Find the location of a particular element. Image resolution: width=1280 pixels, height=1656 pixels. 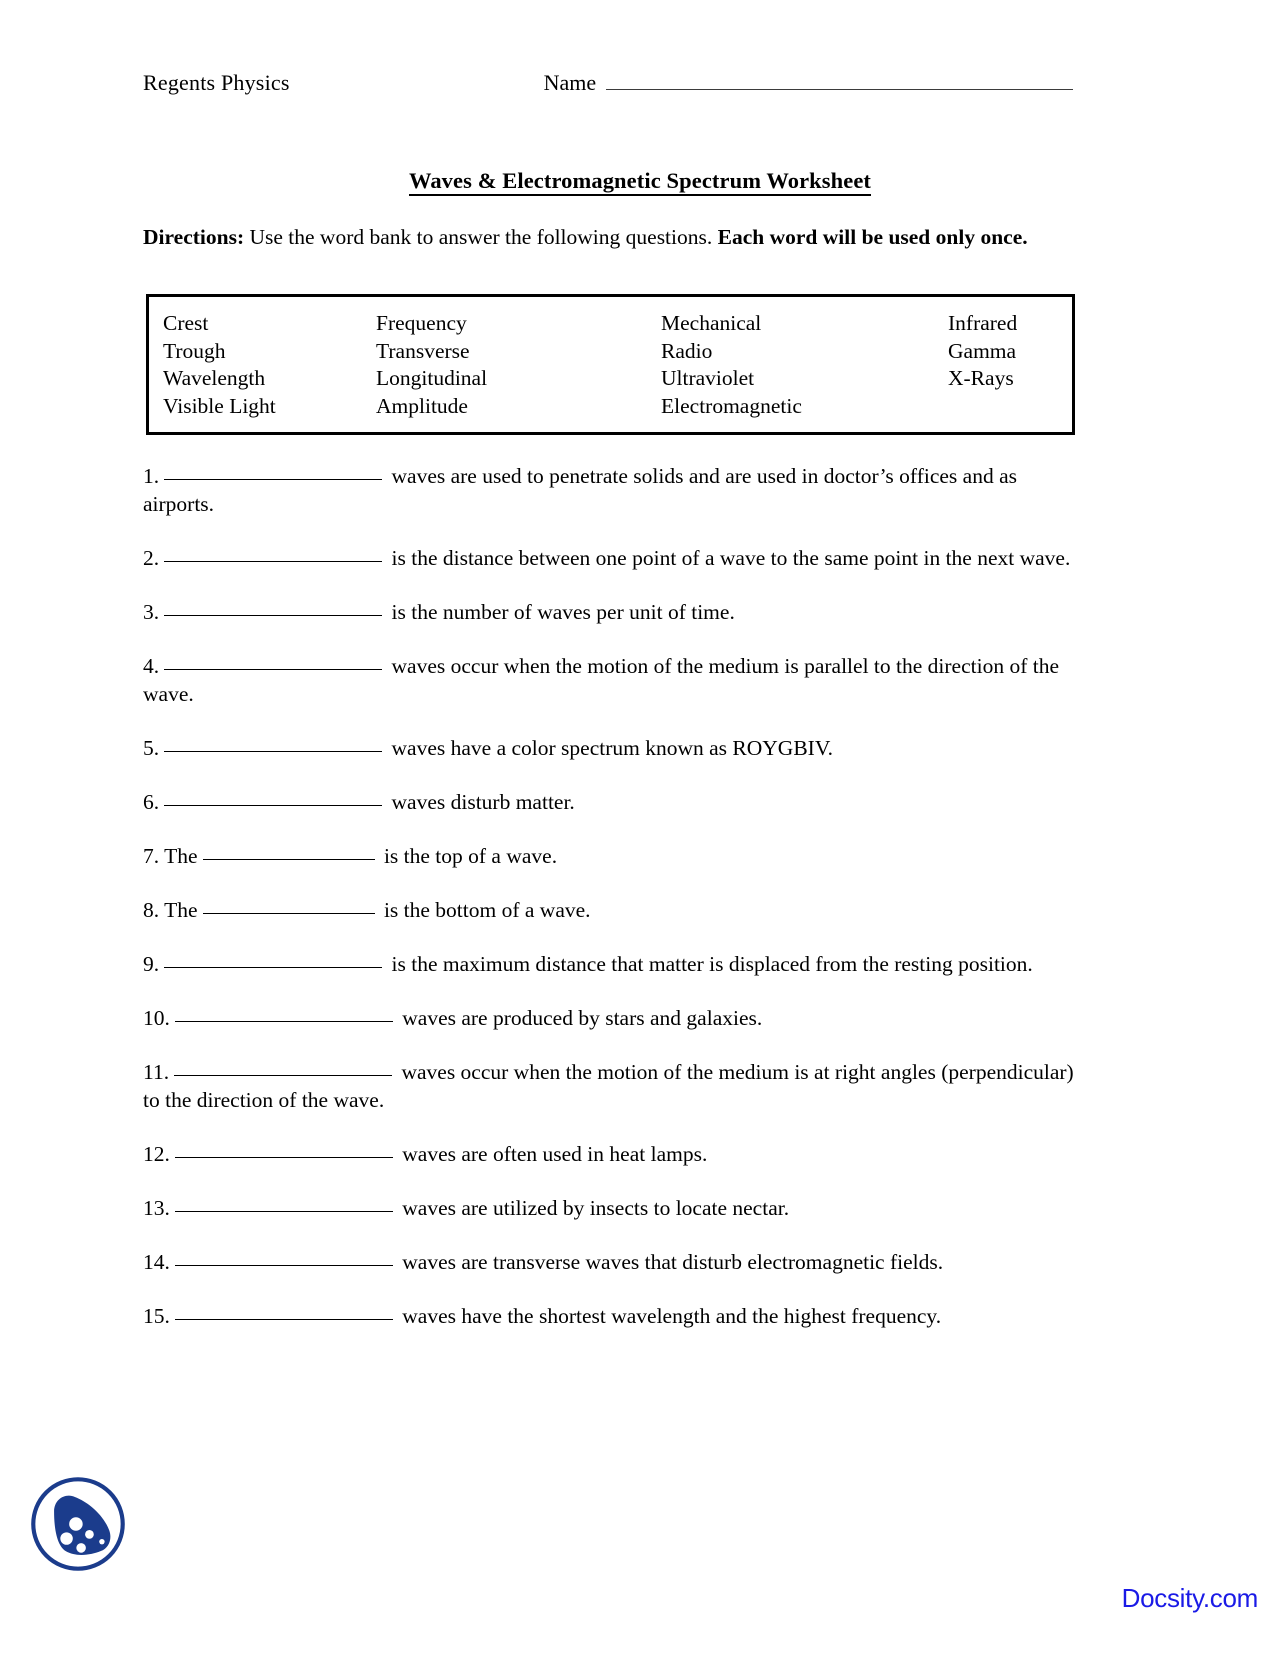

word-bank-item: Longitudinal is located at coordinates (432, 378).